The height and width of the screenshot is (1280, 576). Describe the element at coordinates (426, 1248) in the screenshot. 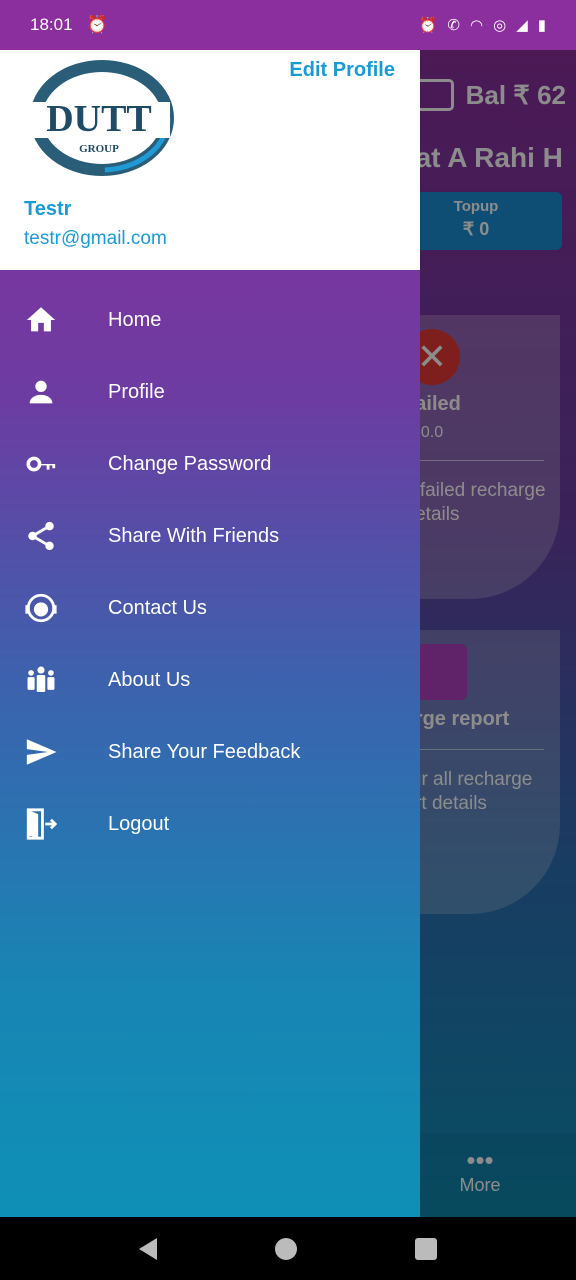

I see `recents-button` at that location.